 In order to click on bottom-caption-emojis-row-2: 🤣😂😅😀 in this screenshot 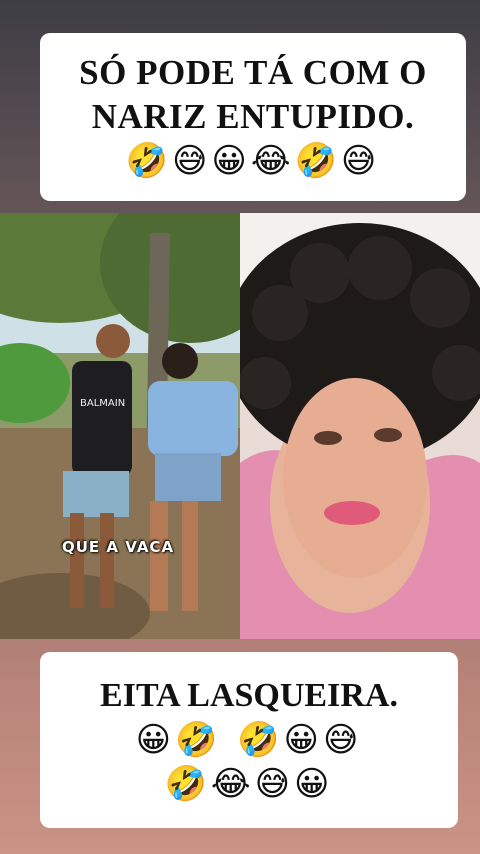, I will do `click(249, 784)`.